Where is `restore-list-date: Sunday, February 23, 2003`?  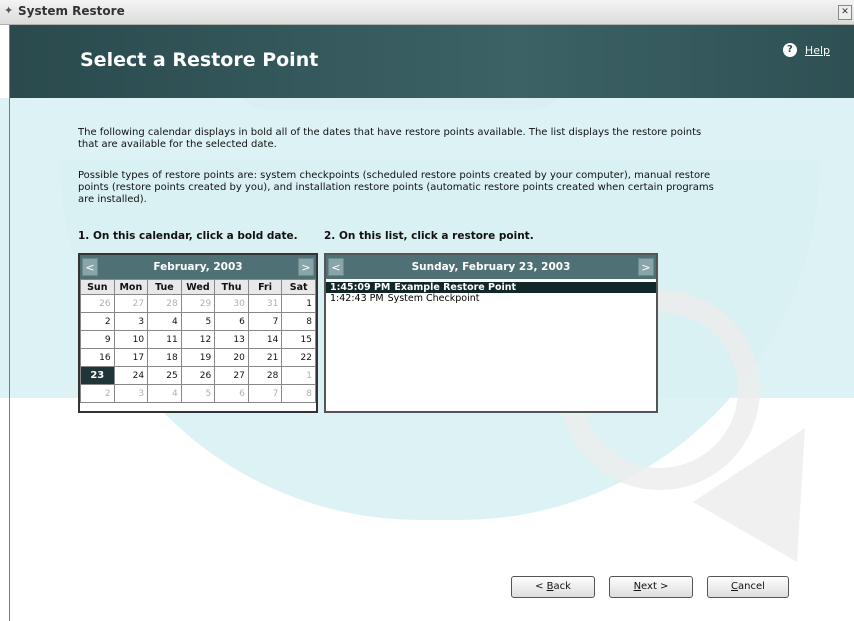
restore-list-date: Sunday, February 23, 2003 is located at coordinates (491, 267).